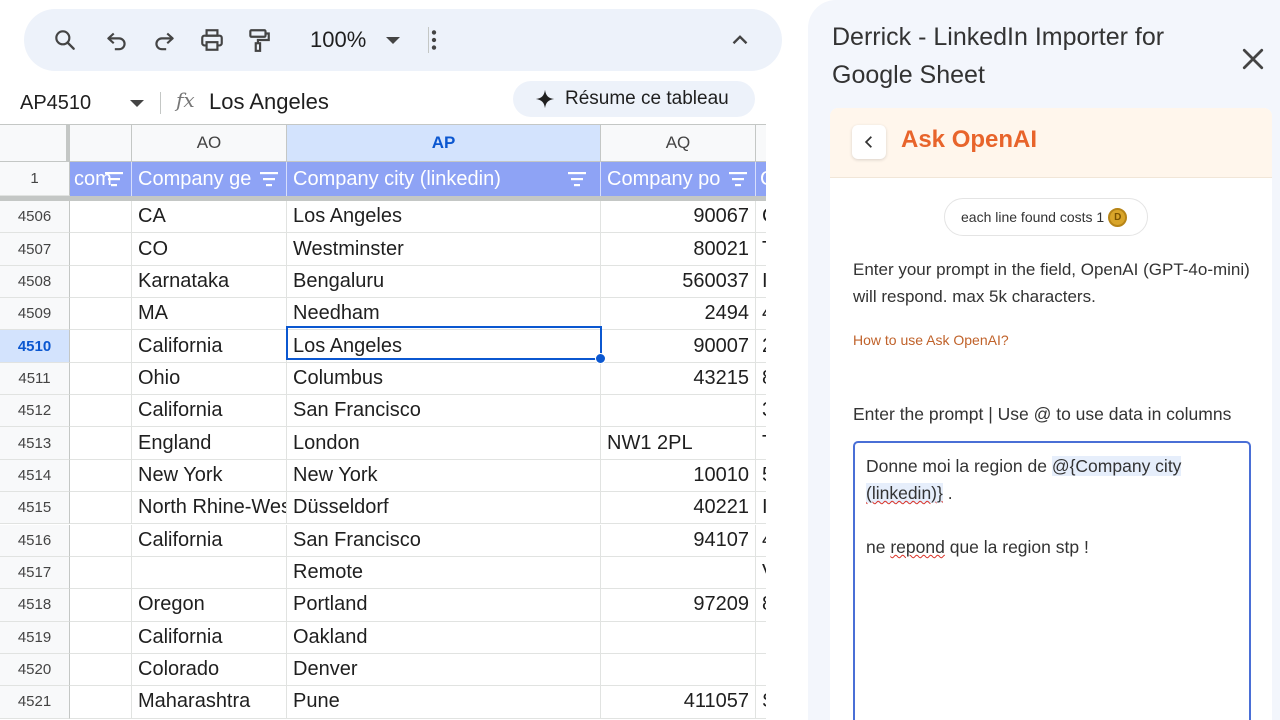 This screenshot has height=720, width=1280. I want to click on search-icon, so click(65, 40).